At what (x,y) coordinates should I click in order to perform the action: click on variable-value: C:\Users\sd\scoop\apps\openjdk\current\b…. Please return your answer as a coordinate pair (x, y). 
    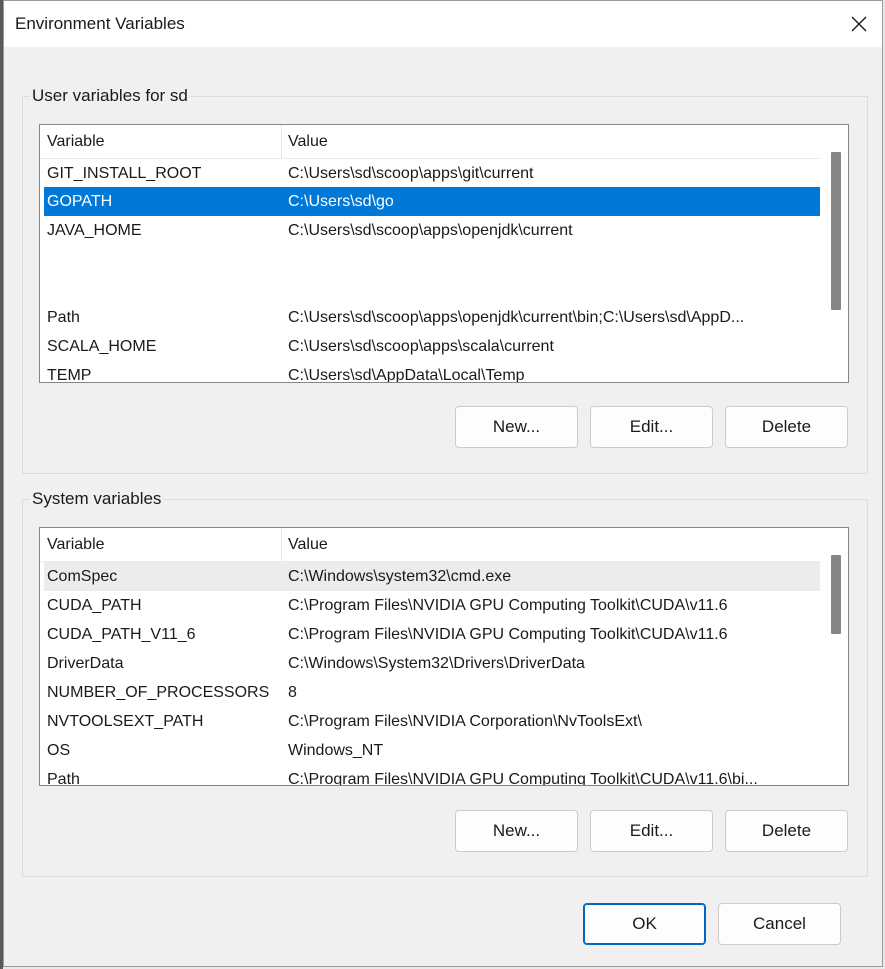
    Looking at the image, I should click on (516, 317).